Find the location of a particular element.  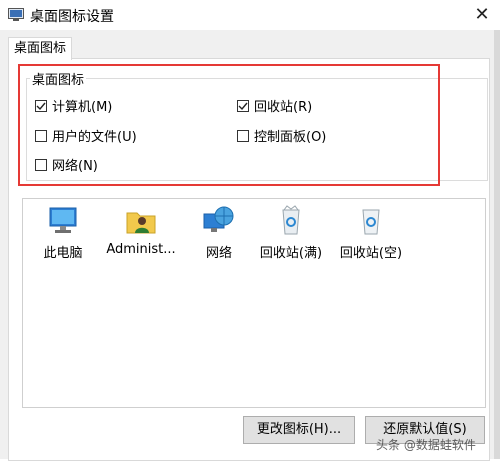

checkbox-label: 用户的文件(U) is located at coordinates (94, 137).